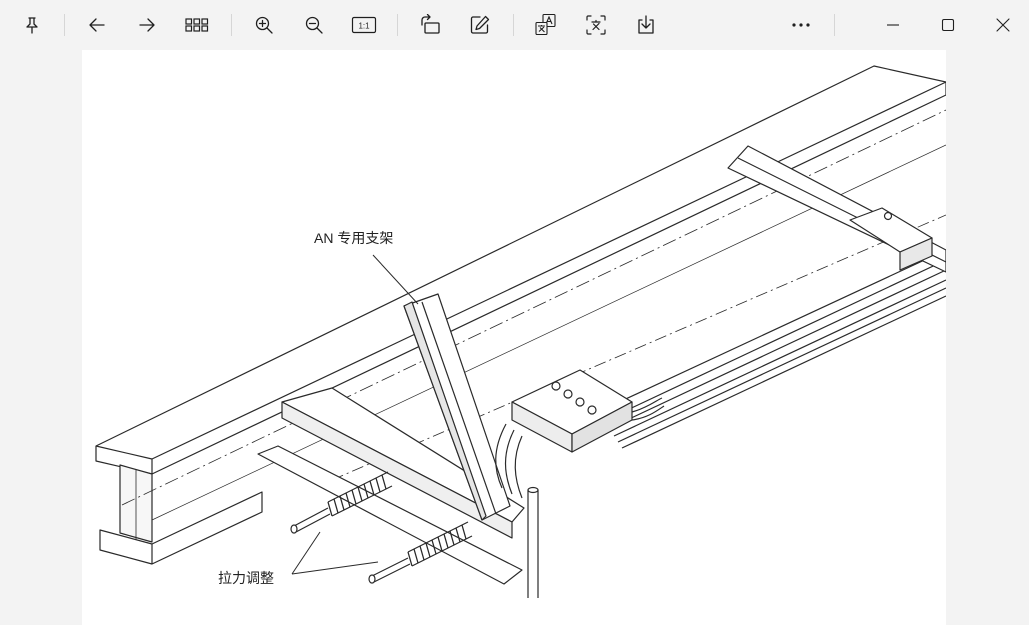  I want to click on ocr-icon, so click(596, 25).